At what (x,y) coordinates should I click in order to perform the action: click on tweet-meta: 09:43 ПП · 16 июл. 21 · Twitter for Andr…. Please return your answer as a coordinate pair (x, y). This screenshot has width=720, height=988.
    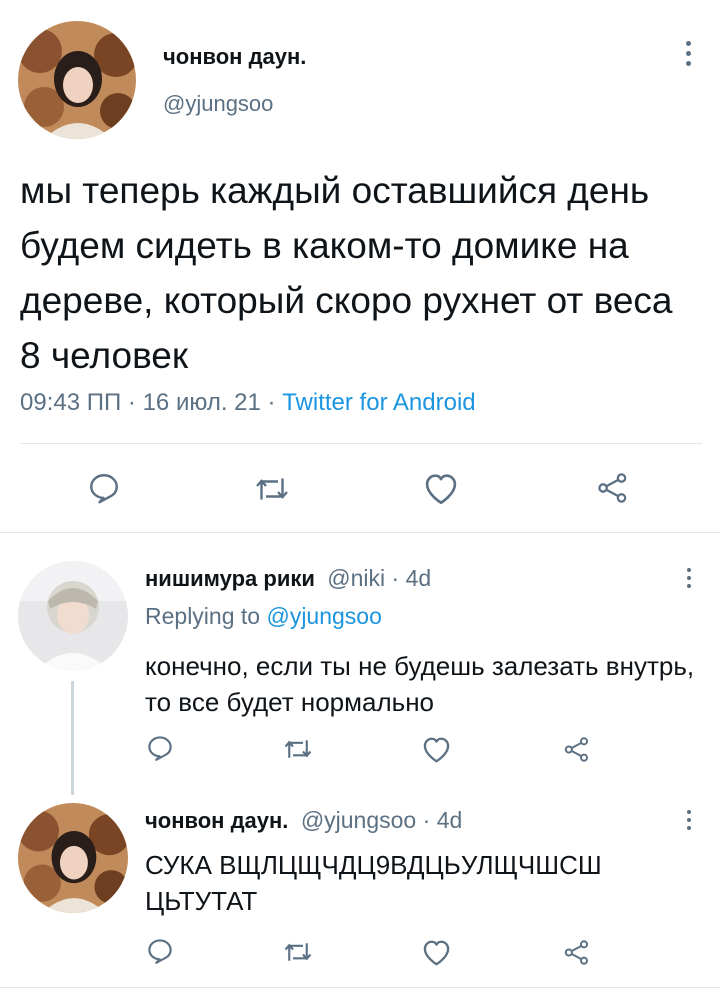
    Looking at the image, I should click on (248, 403).